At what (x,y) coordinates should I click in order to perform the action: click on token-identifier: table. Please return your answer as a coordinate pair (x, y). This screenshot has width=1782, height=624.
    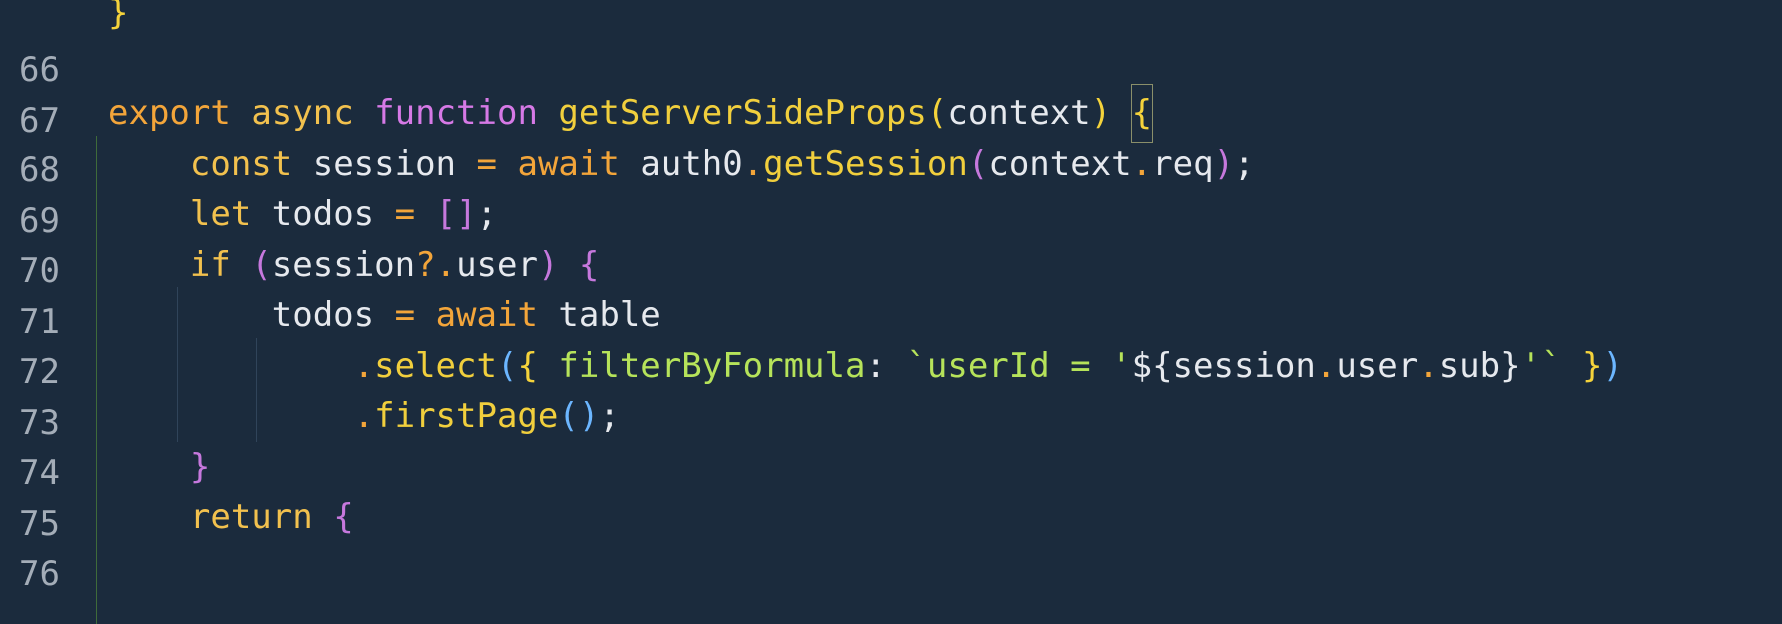
    Looking at the image, I should click on (609, 315).